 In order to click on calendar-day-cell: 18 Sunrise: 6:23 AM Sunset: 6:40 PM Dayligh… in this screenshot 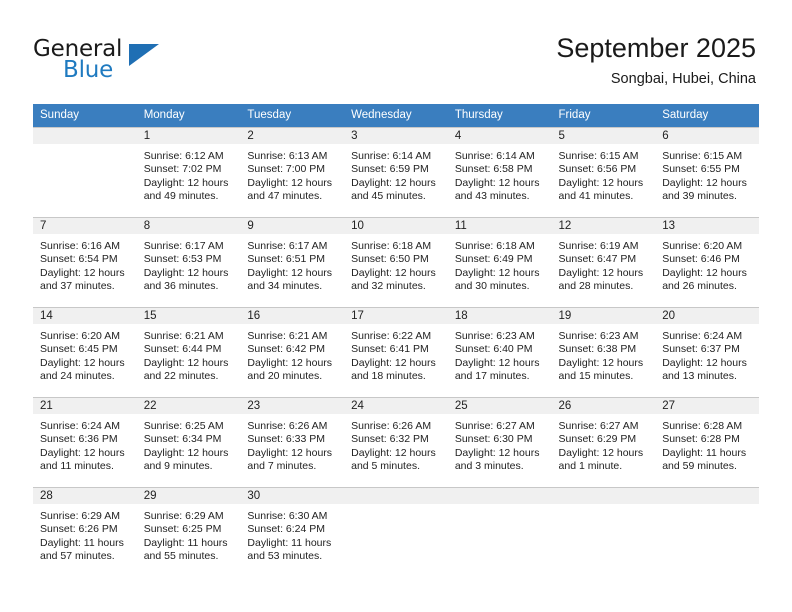, I will do `click(499, 352)`.